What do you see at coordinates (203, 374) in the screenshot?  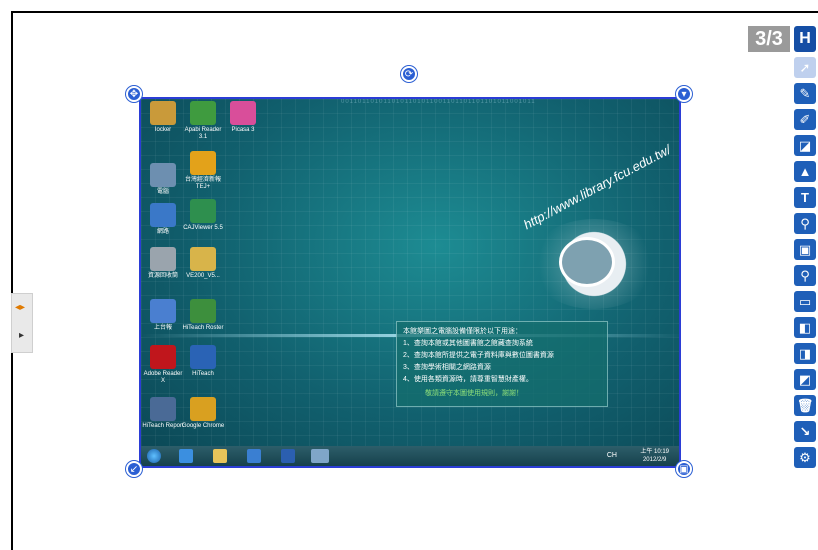 I see `desktop-icon-label: HiTeach` at bounding box center [203, 374].